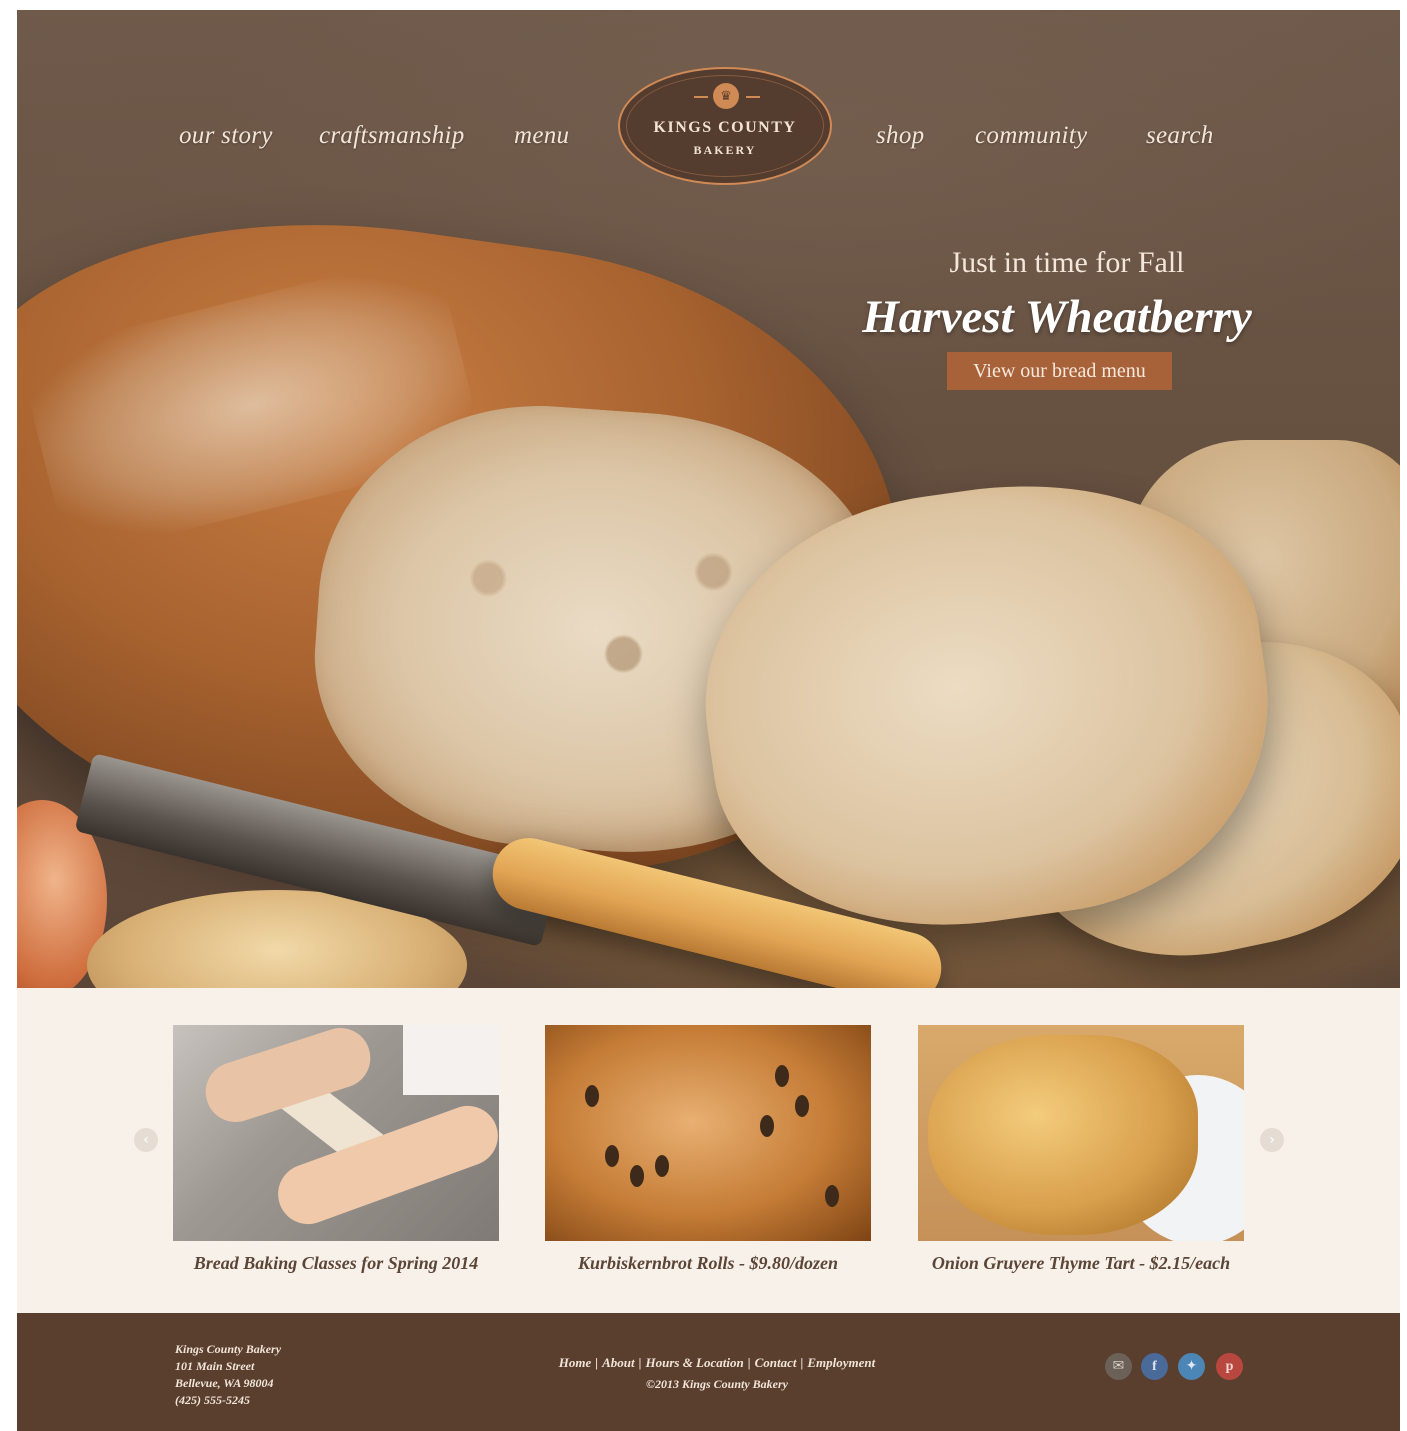 This screenshot has height=1431, width=1407. What do you see at coordinates (694, 1362) in the screenshot?
I see `footer-link-hours: Hours & Location` at bounding box center [694, 1362].